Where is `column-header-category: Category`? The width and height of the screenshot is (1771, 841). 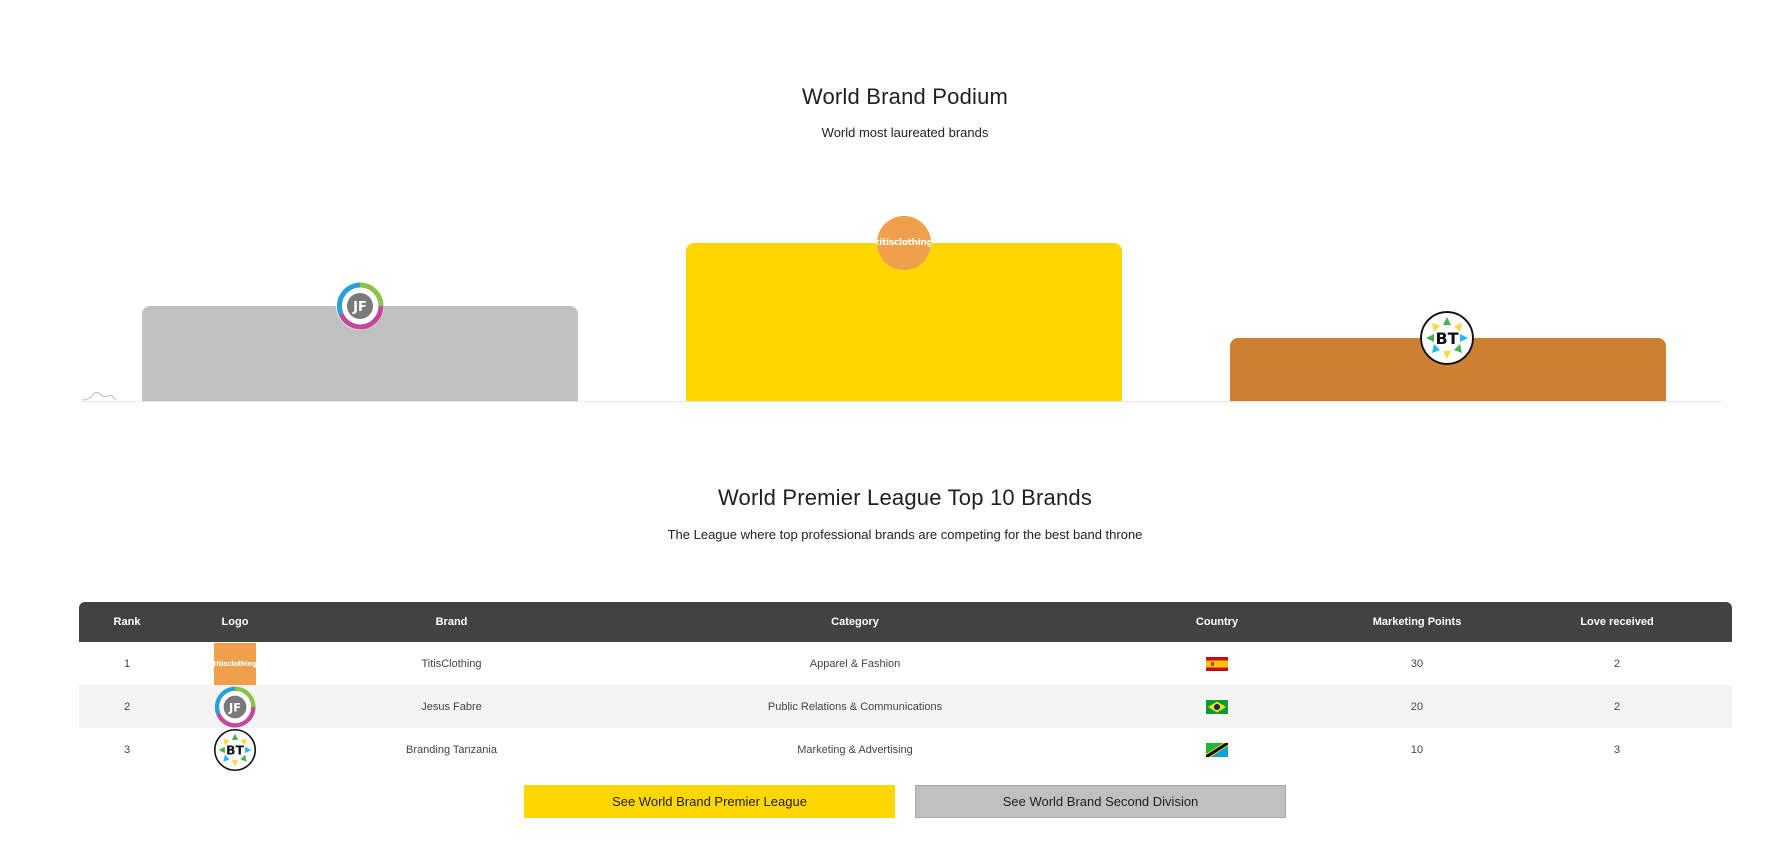 column-header-category: Category is located at coordinates (855, 622).